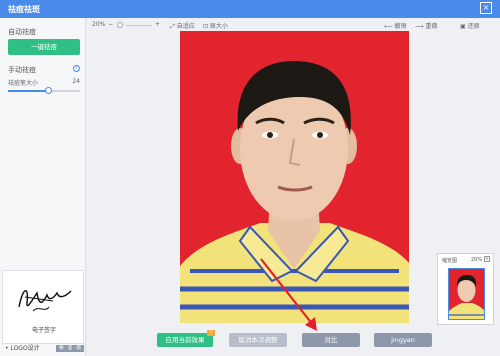  I want to click on zoom-in-button: +, so click(157, 24).